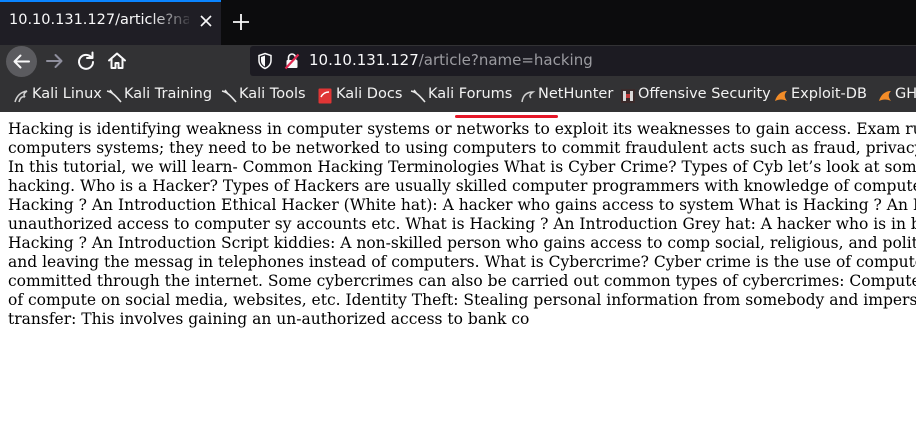 The width and height of the screenshot is (916, 429). What do you see at coordinates (506, 116) in the screenshot?
I see `red-annotation-underline` at bounding box center [506, 116].